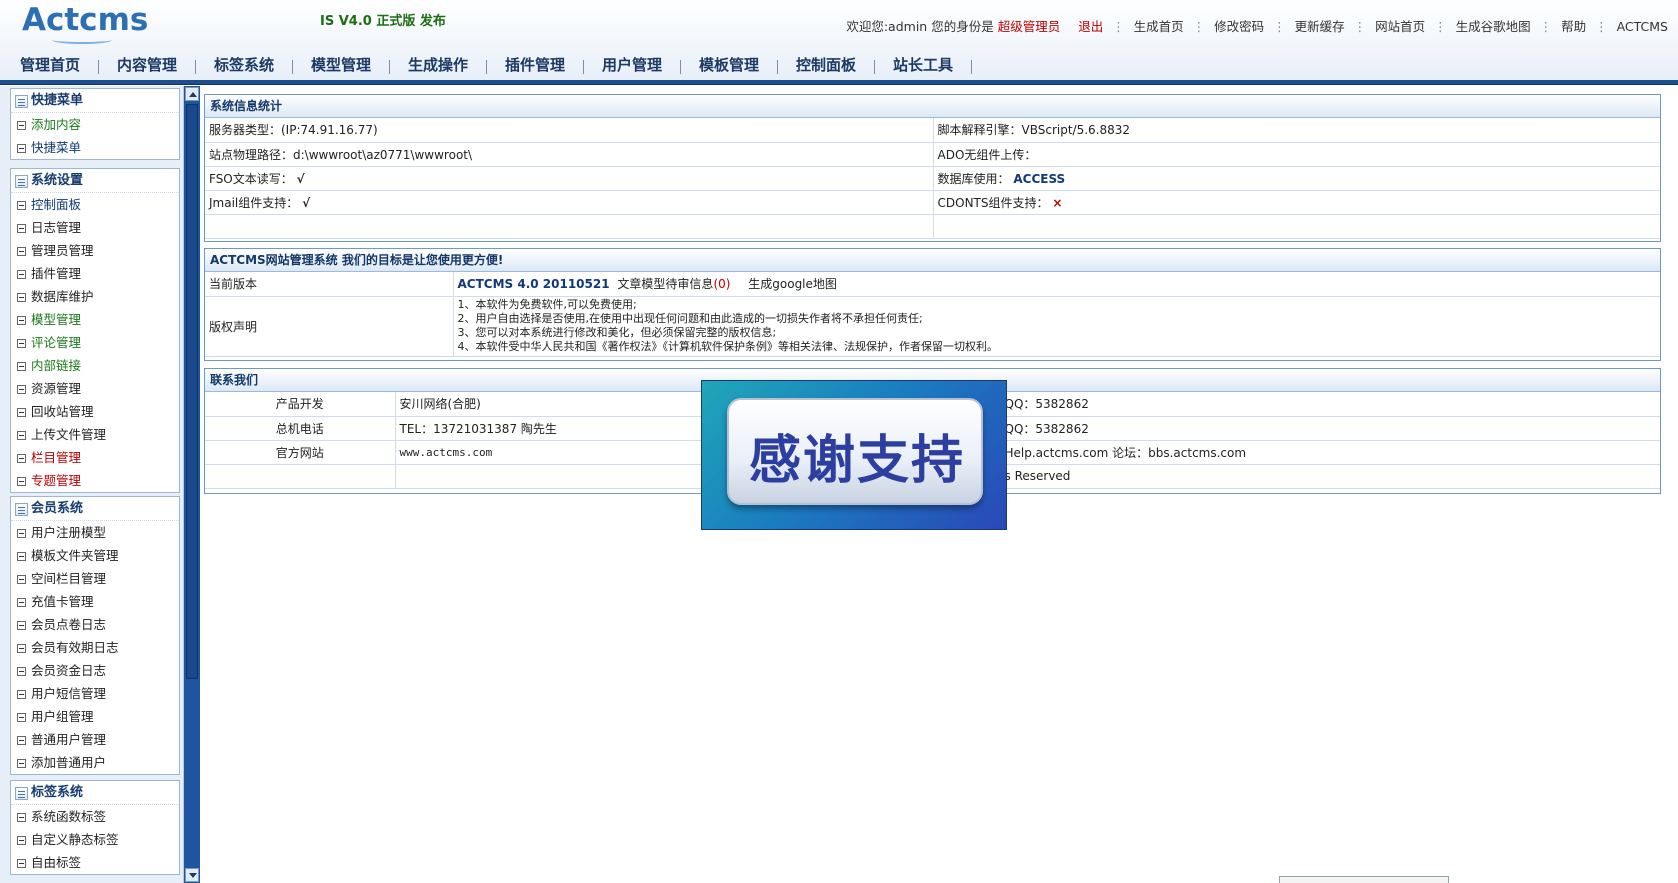  I want to click on google-map-link: 生成google地图, so click(792, 284).